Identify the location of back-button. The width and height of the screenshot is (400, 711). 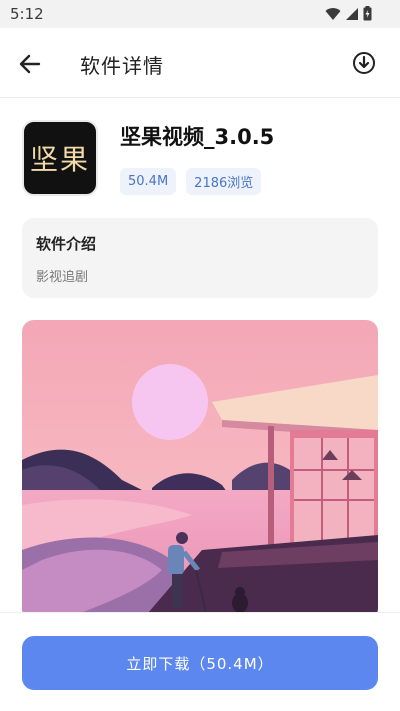
(30, 64).